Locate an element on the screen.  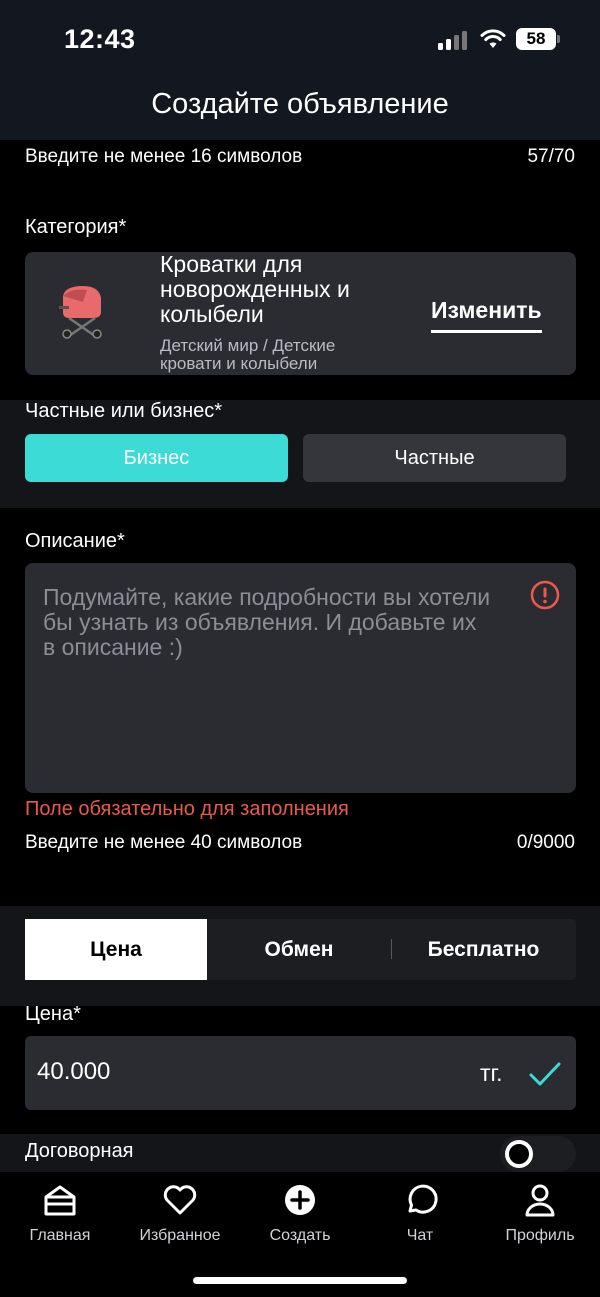
tabbar-label-create: Создать is located at coordinates (300, 1235).